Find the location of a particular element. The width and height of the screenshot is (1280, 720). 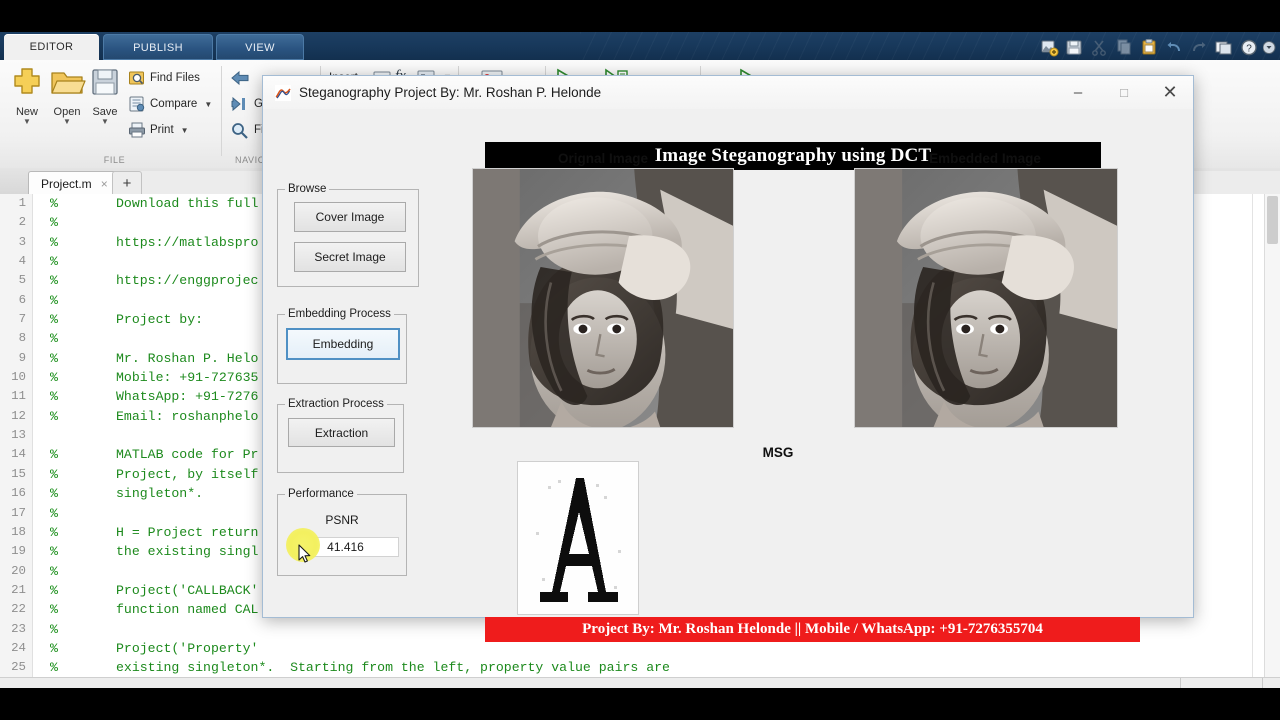

cover-image-button: Cover Image is located at coordinates (350, 217).